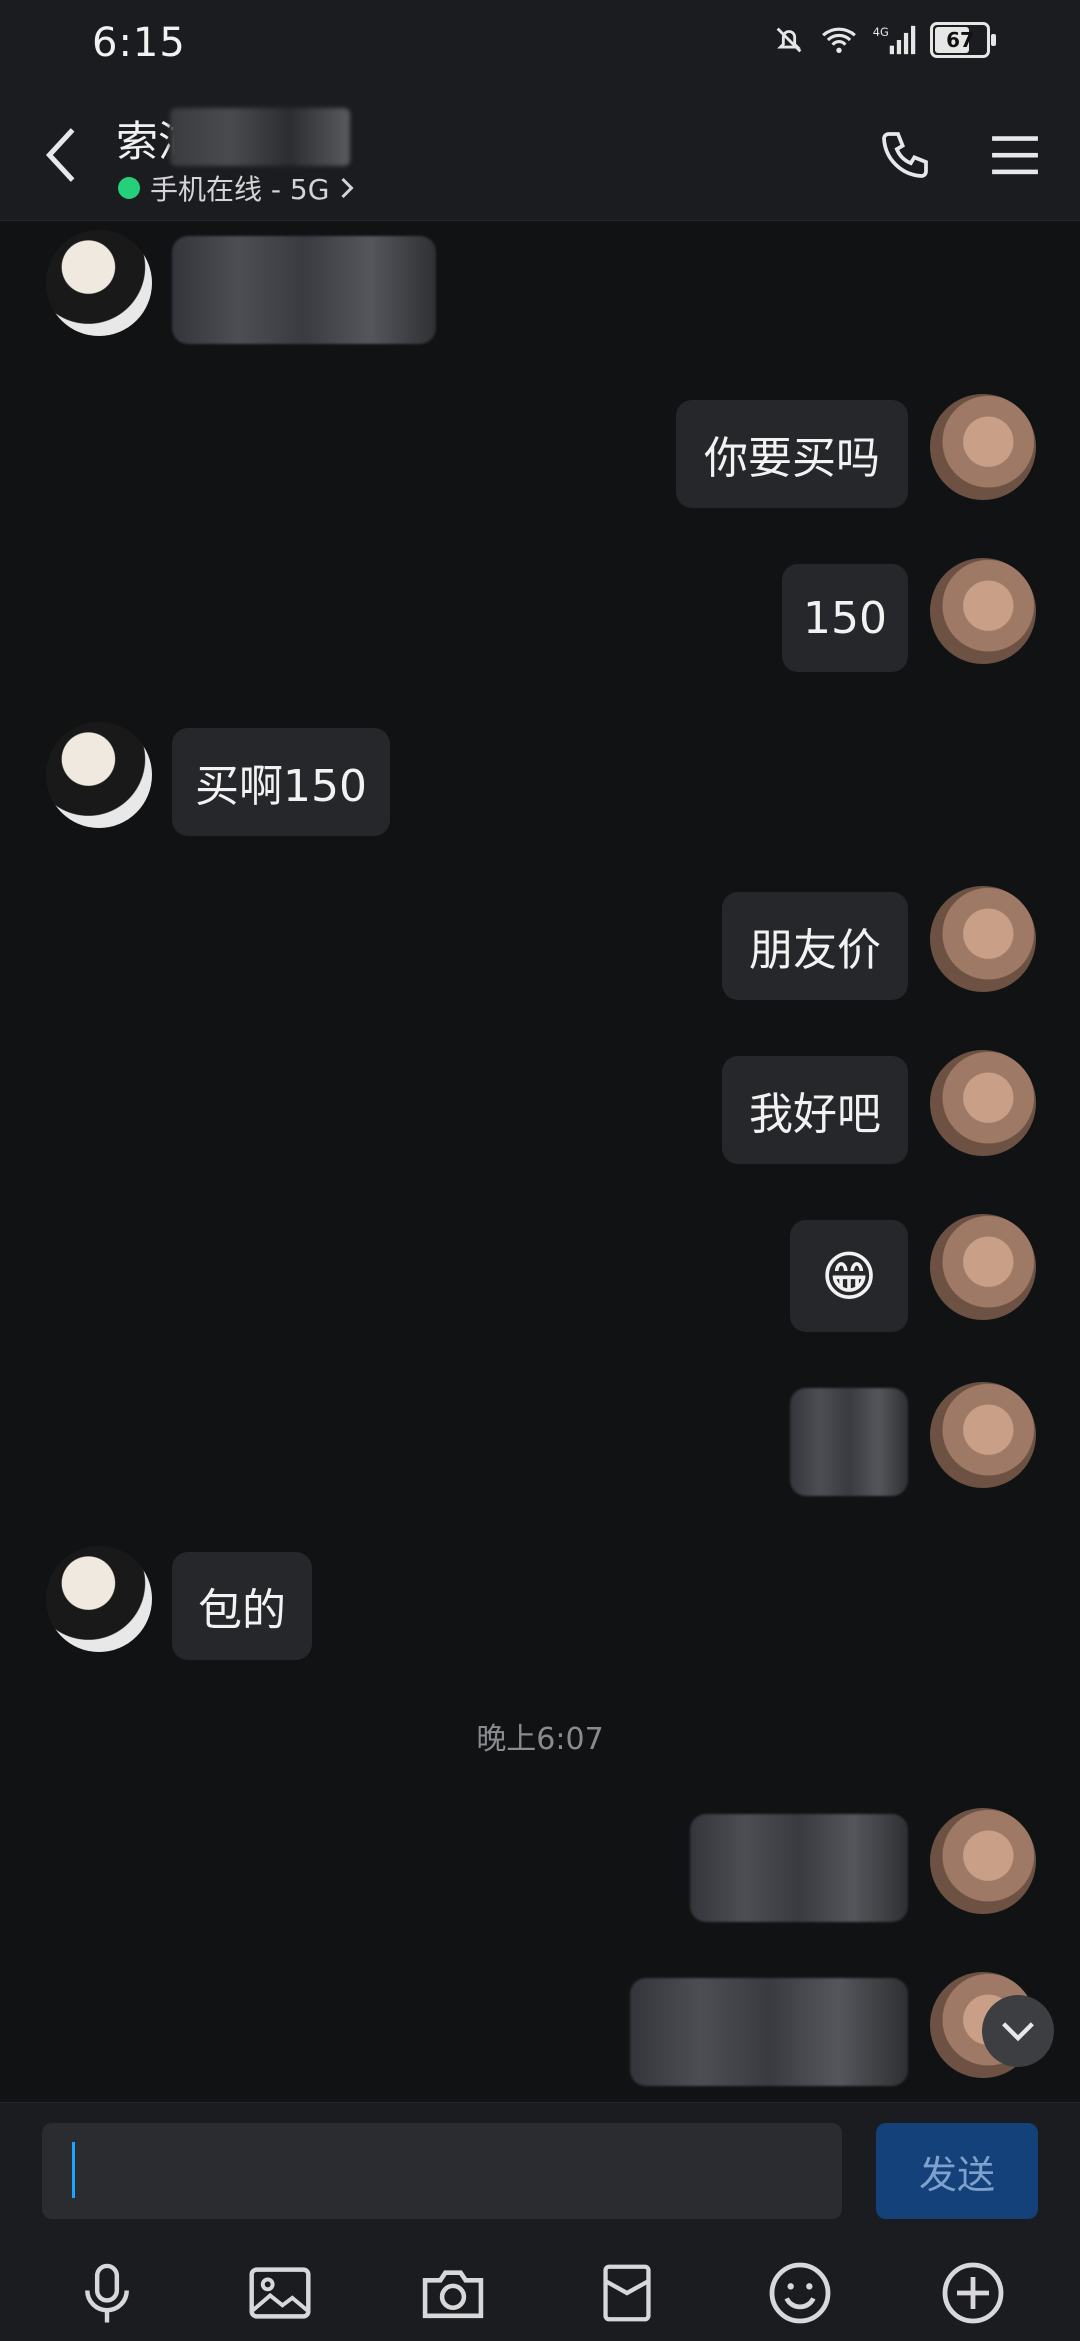  Describe the element at coordinates (839, 40) in the screenshot. I see `wifi-icon` at that location.